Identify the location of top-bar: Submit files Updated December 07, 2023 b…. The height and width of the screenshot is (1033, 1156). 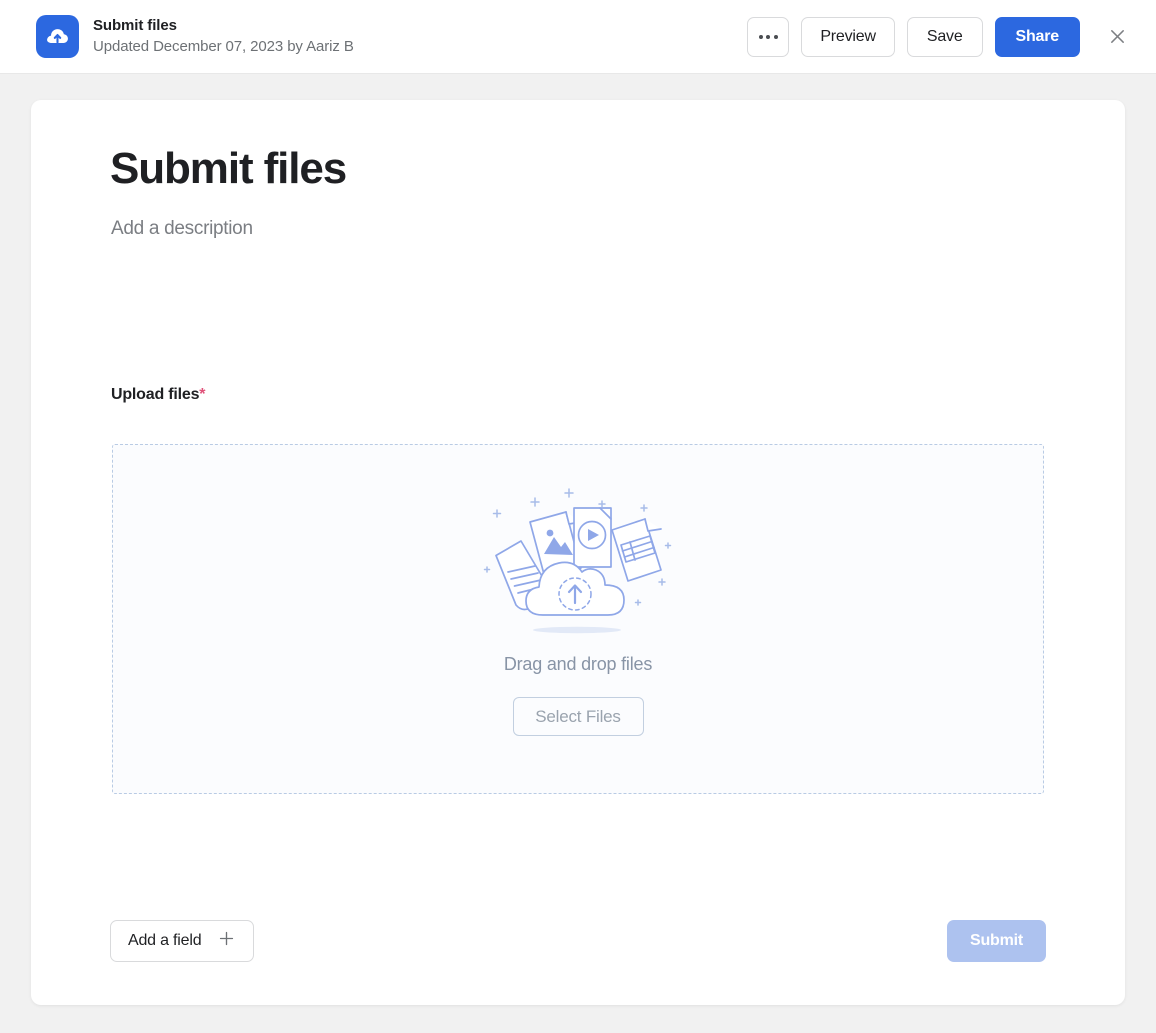
(578, 37).